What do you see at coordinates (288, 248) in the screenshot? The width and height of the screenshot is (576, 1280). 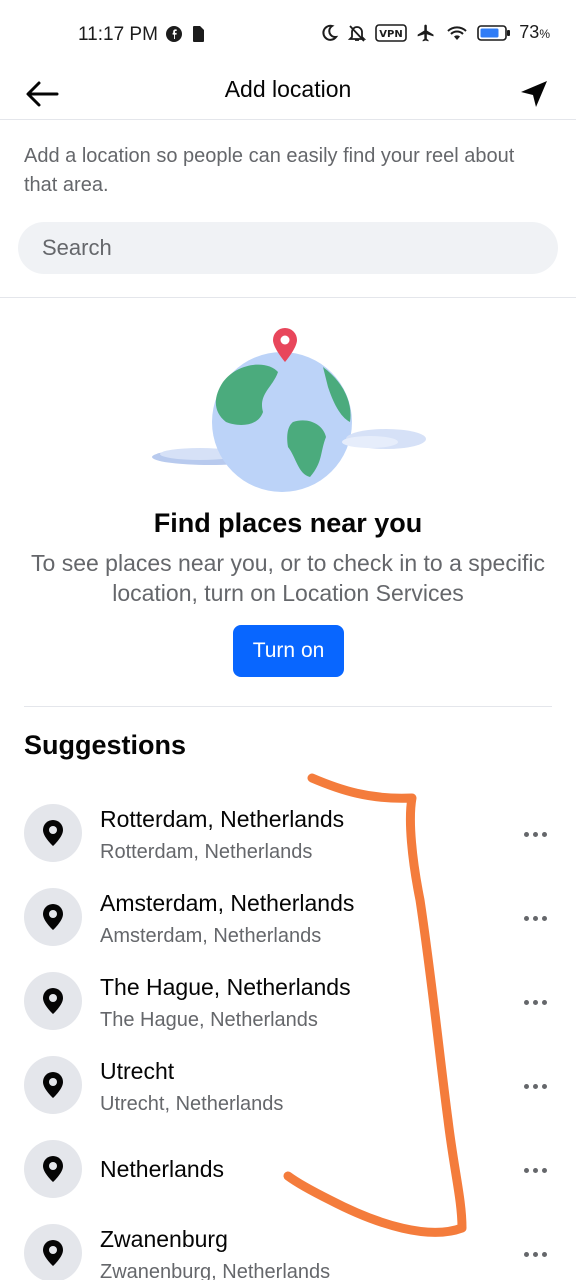 I see `search-input` at bounding box center [288, 248].